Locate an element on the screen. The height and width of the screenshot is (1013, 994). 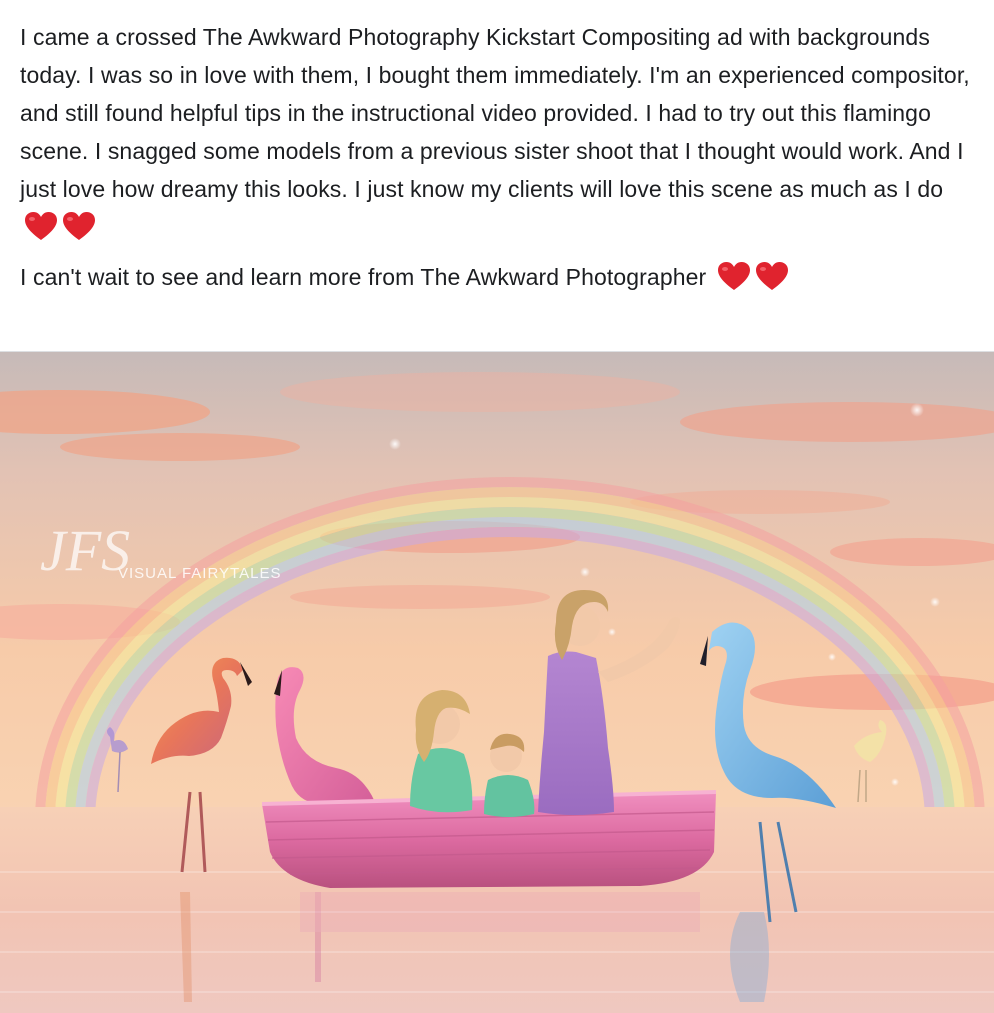
watermark-monogram: JFS is located at coordinates (85, 550).